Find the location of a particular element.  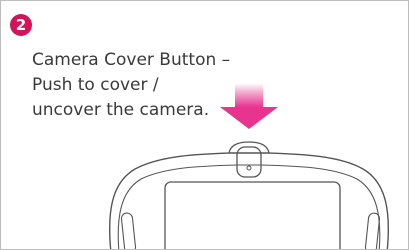

camera-cover-button is located at coordinates (249, 159).